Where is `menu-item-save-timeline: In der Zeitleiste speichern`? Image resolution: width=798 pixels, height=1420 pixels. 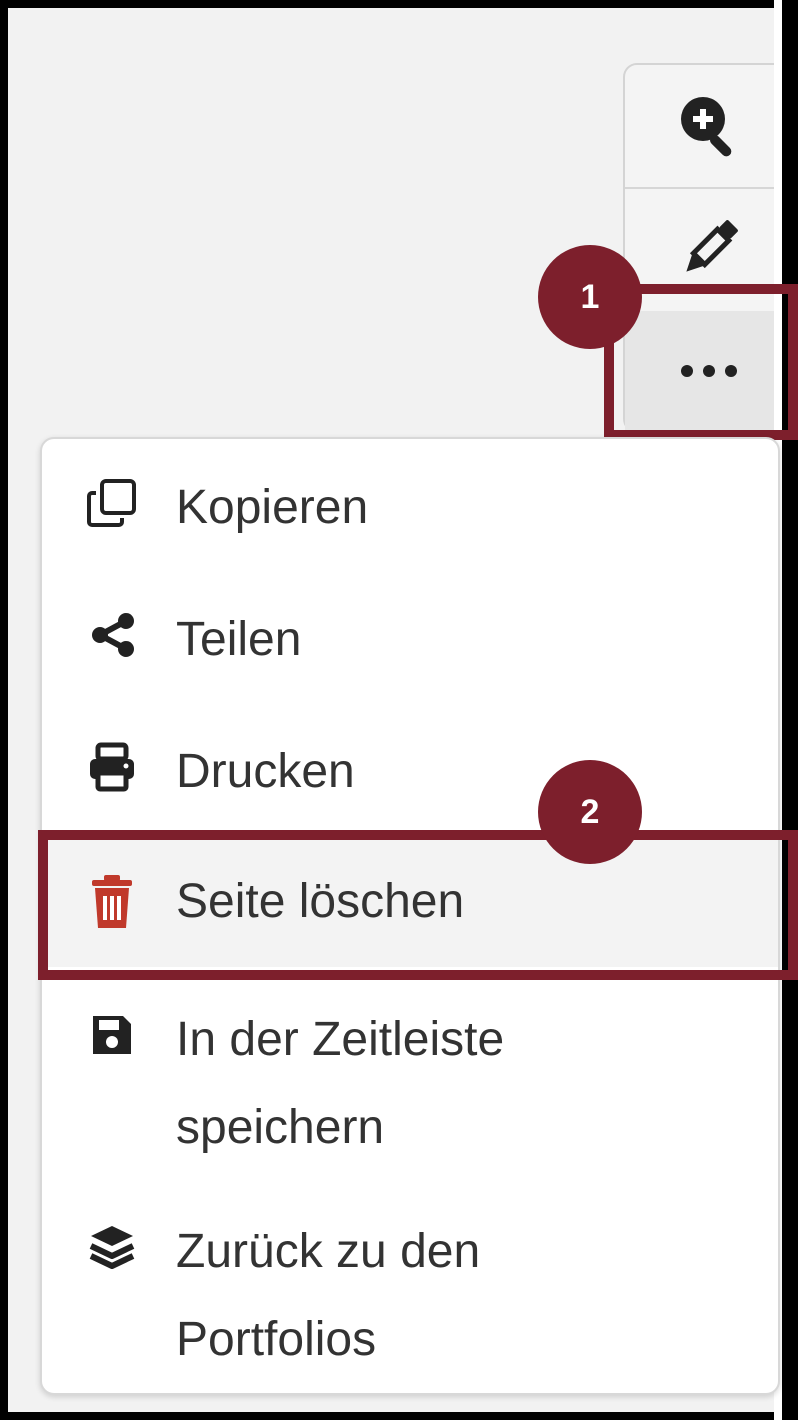 menu-item-save-timeline: In der Zeitleiste speichern is located at coordinates (410, 1084).